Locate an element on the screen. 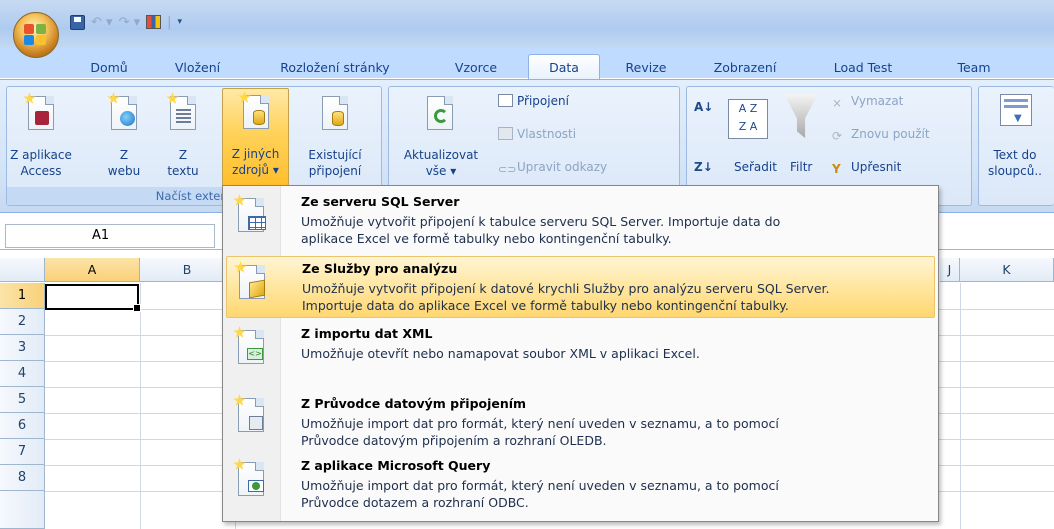 Image resolution: width=1054 pixels, height=529 pixels. from-web-label-1: Z is located at coordinates (124, 155).